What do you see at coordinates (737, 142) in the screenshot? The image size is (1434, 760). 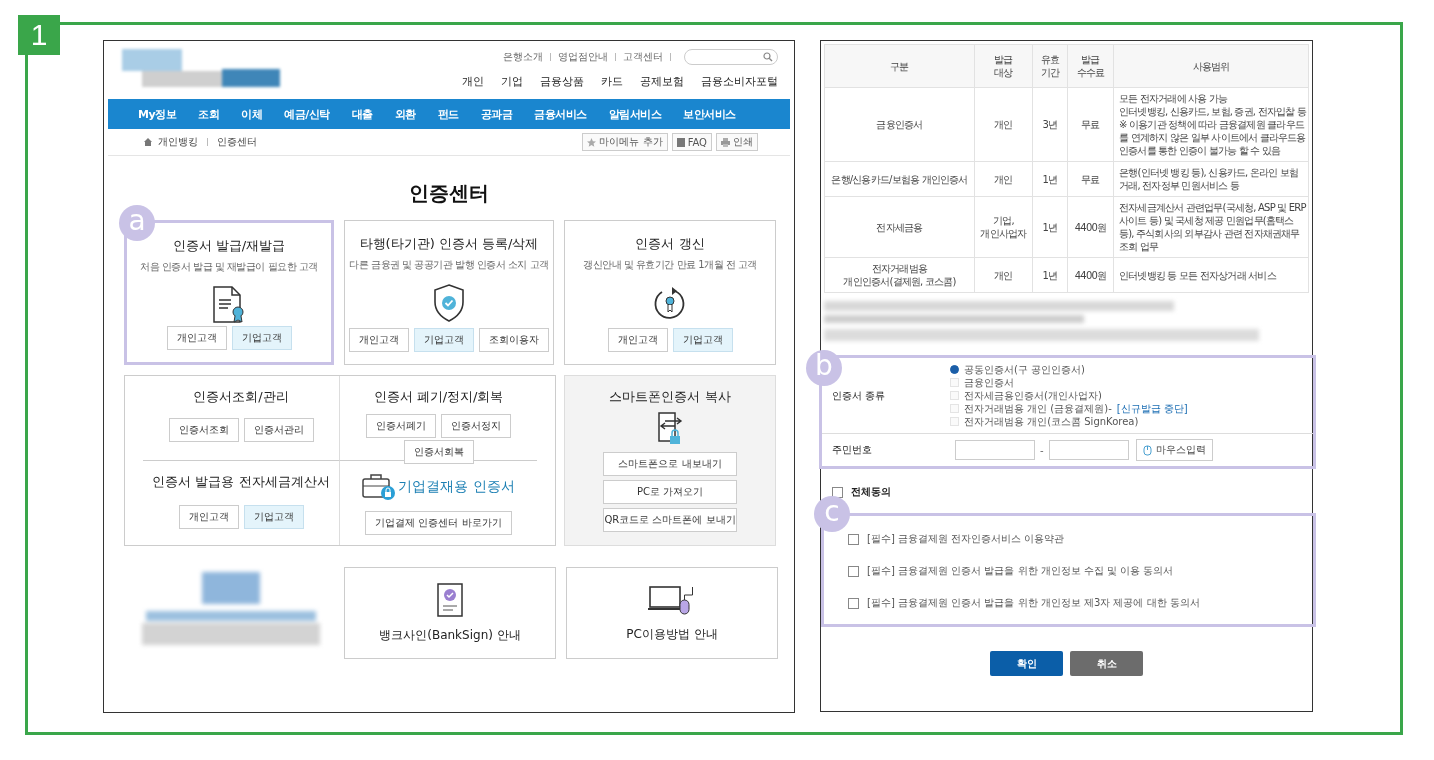 I see `toolbar-button: 인쇄` at bounding box center [737, 142].